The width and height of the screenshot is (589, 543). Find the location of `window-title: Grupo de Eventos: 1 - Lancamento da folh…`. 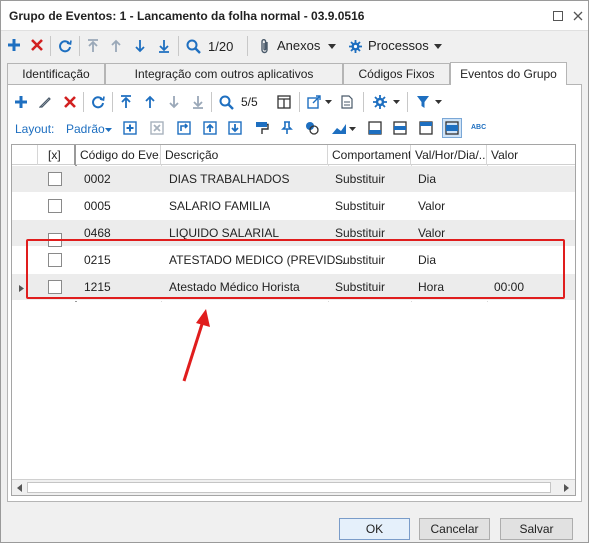

window-title: Grupo de Eventos: 1 - Lancamento da folh… is located at coordinates (187, 16).